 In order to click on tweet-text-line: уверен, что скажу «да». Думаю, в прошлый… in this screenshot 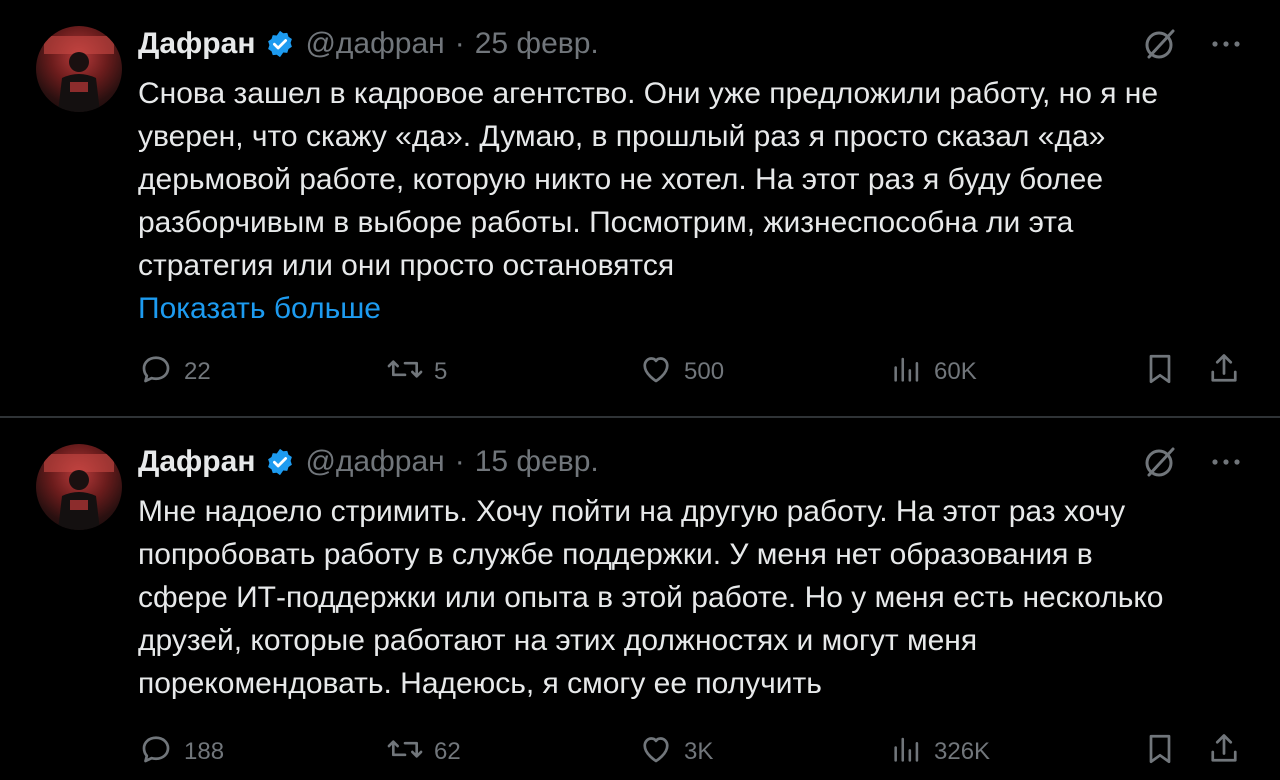, I will do `click(622, 136)`.